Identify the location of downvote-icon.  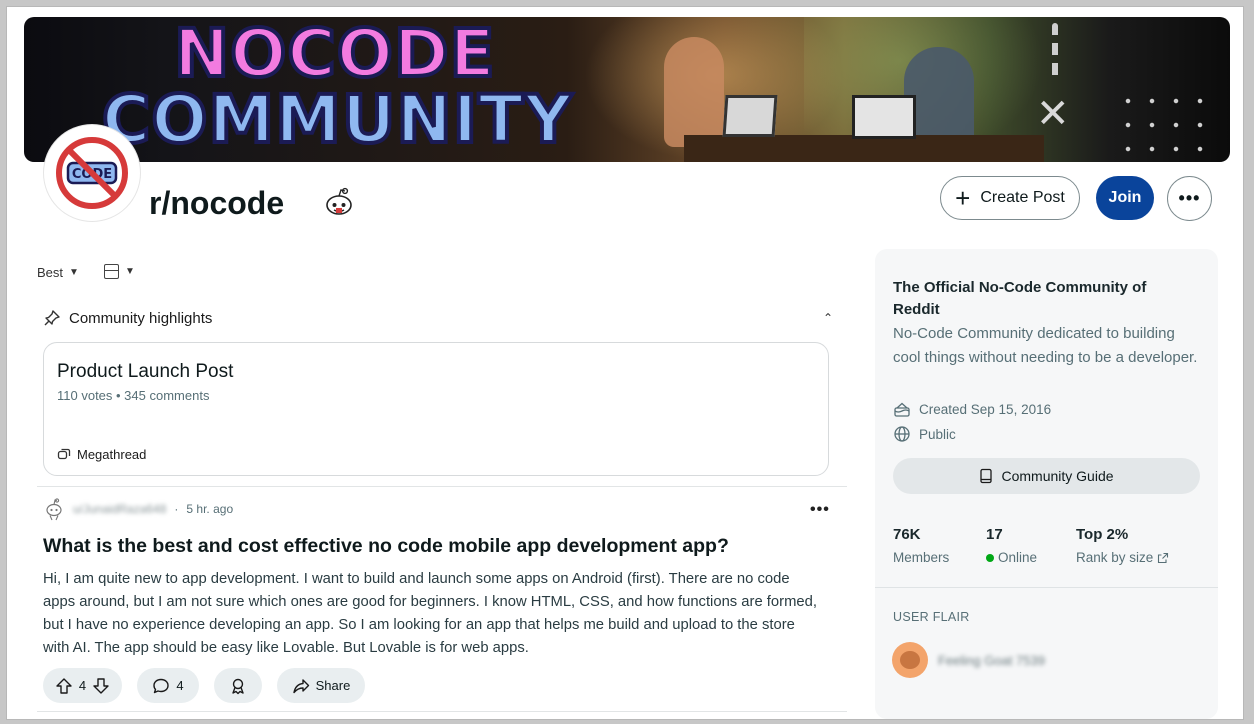
(101, 686).